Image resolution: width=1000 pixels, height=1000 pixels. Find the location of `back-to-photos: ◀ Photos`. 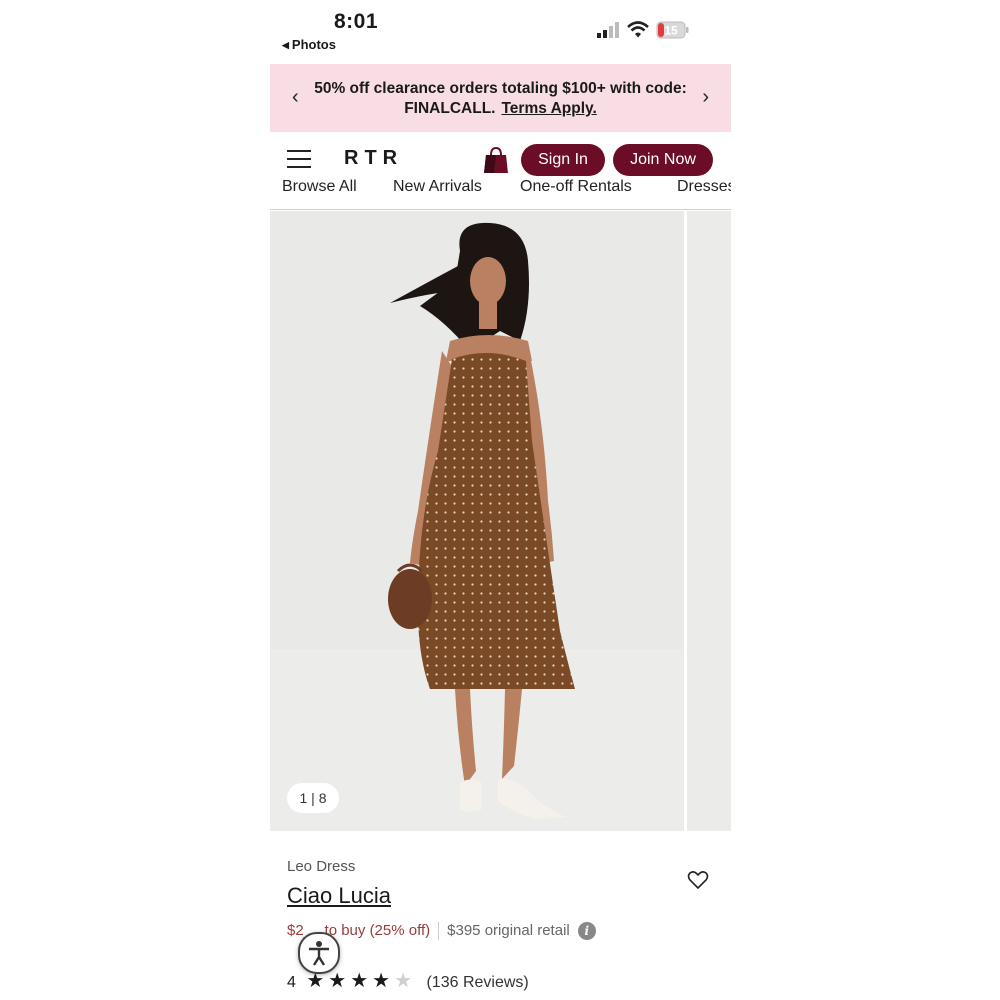

back-to-photos: ◀ Photos is located at coordinates (309, 44).